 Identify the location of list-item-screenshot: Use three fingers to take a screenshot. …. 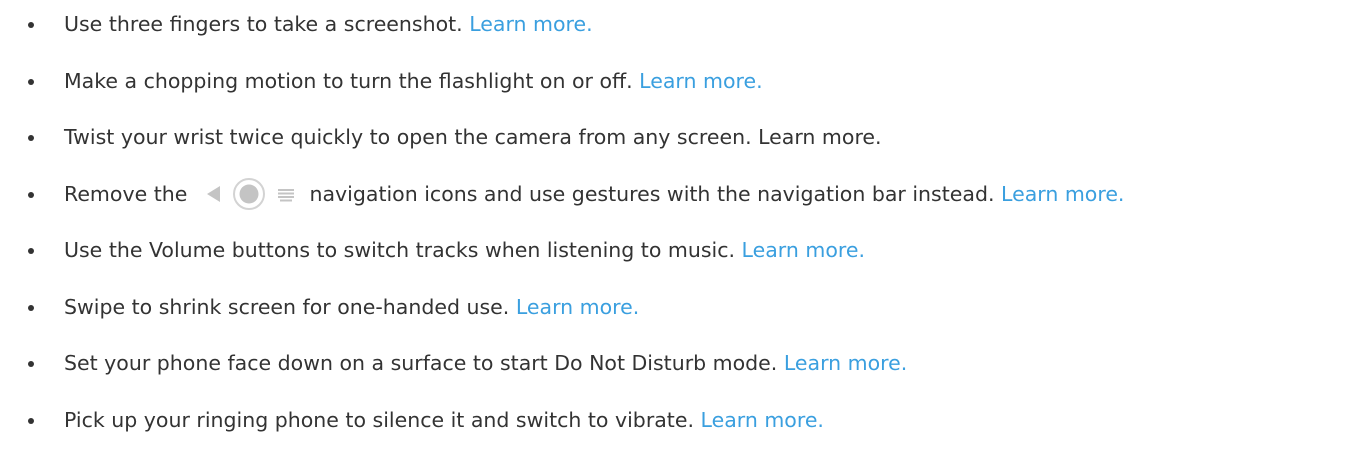
(672, 32).